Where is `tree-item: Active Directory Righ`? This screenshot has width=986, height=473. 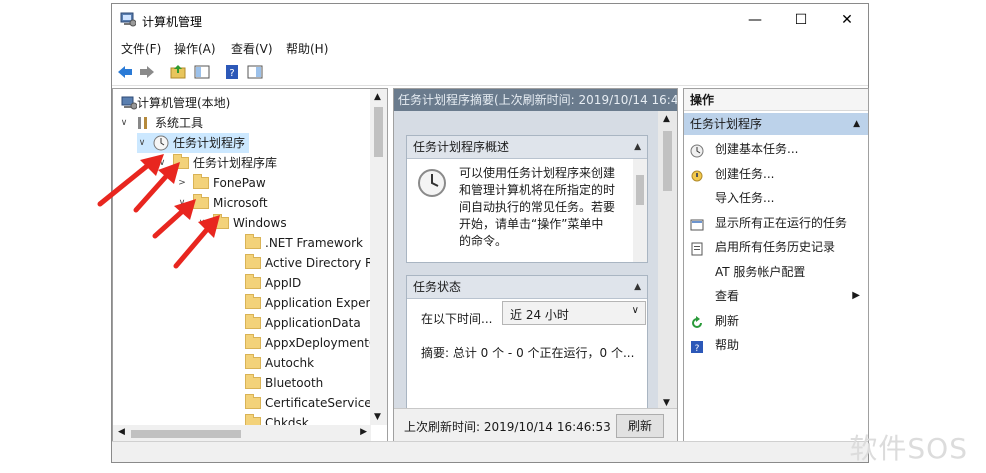 tree-item: Active Directory Righ is located at coordinates (308, 263).